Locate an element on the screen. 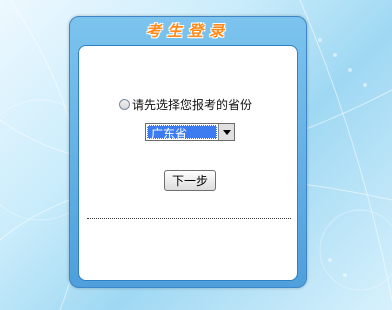 This screenshot has width=392, height=310. dotted-divider is located at coordinates (189, 218).